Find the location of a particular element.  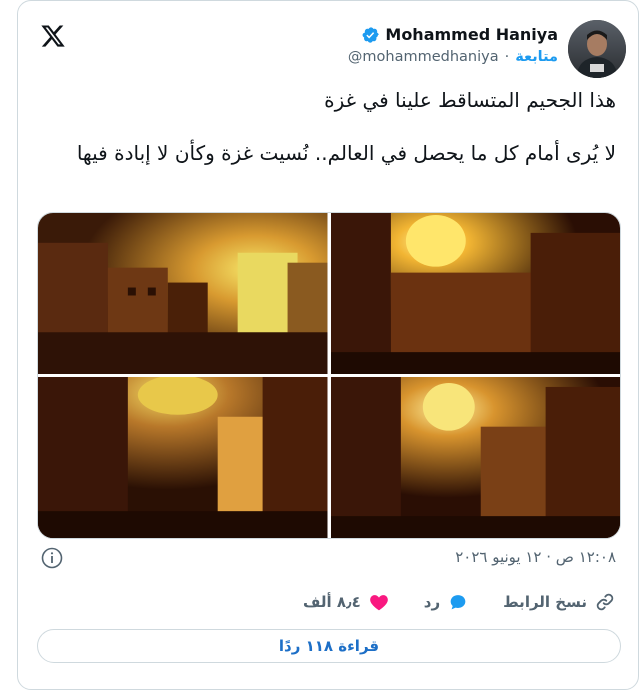

copy-link-action: نسخ الرابط is located at coordinates (559, 602).